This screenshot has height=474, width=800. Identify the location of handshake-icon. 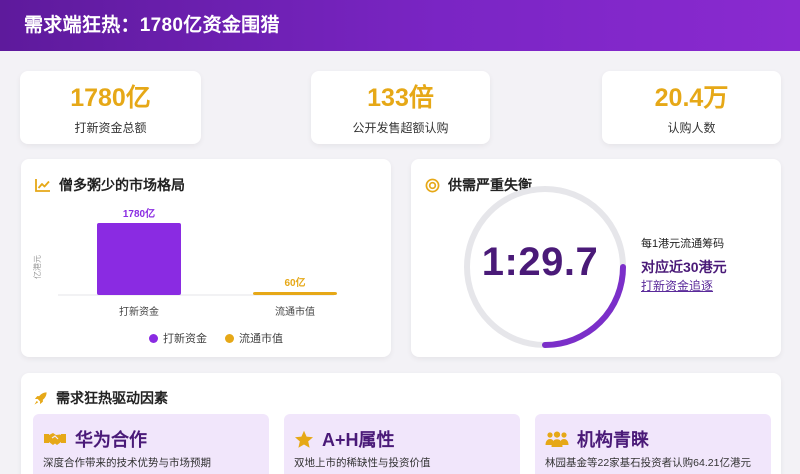
(55, 439).